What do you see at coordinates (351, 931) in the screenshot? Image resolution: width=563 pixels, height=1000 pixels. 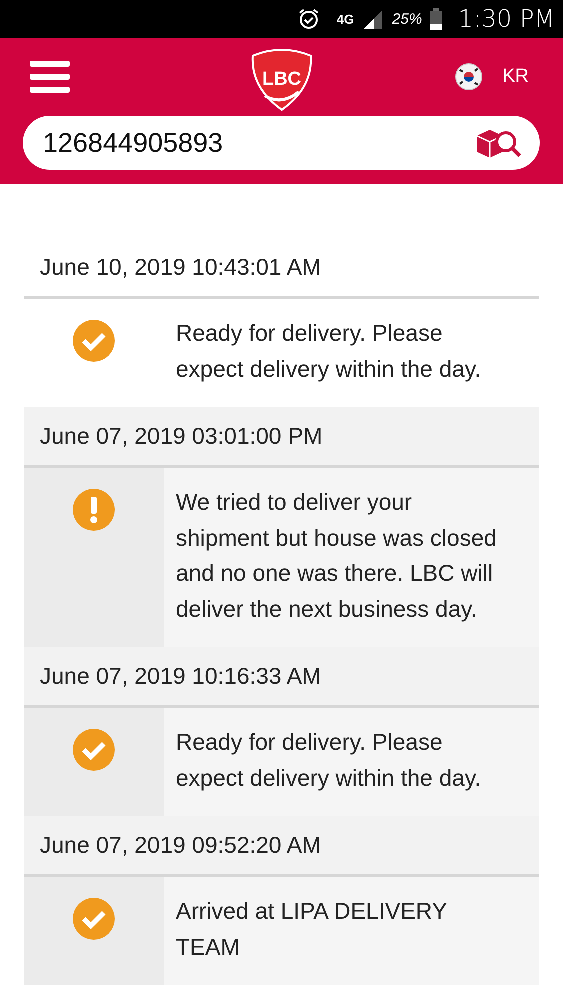 I see `event-message: Arrived at LIPA DELIVERY TEAM` at bounding box center [351, 931].